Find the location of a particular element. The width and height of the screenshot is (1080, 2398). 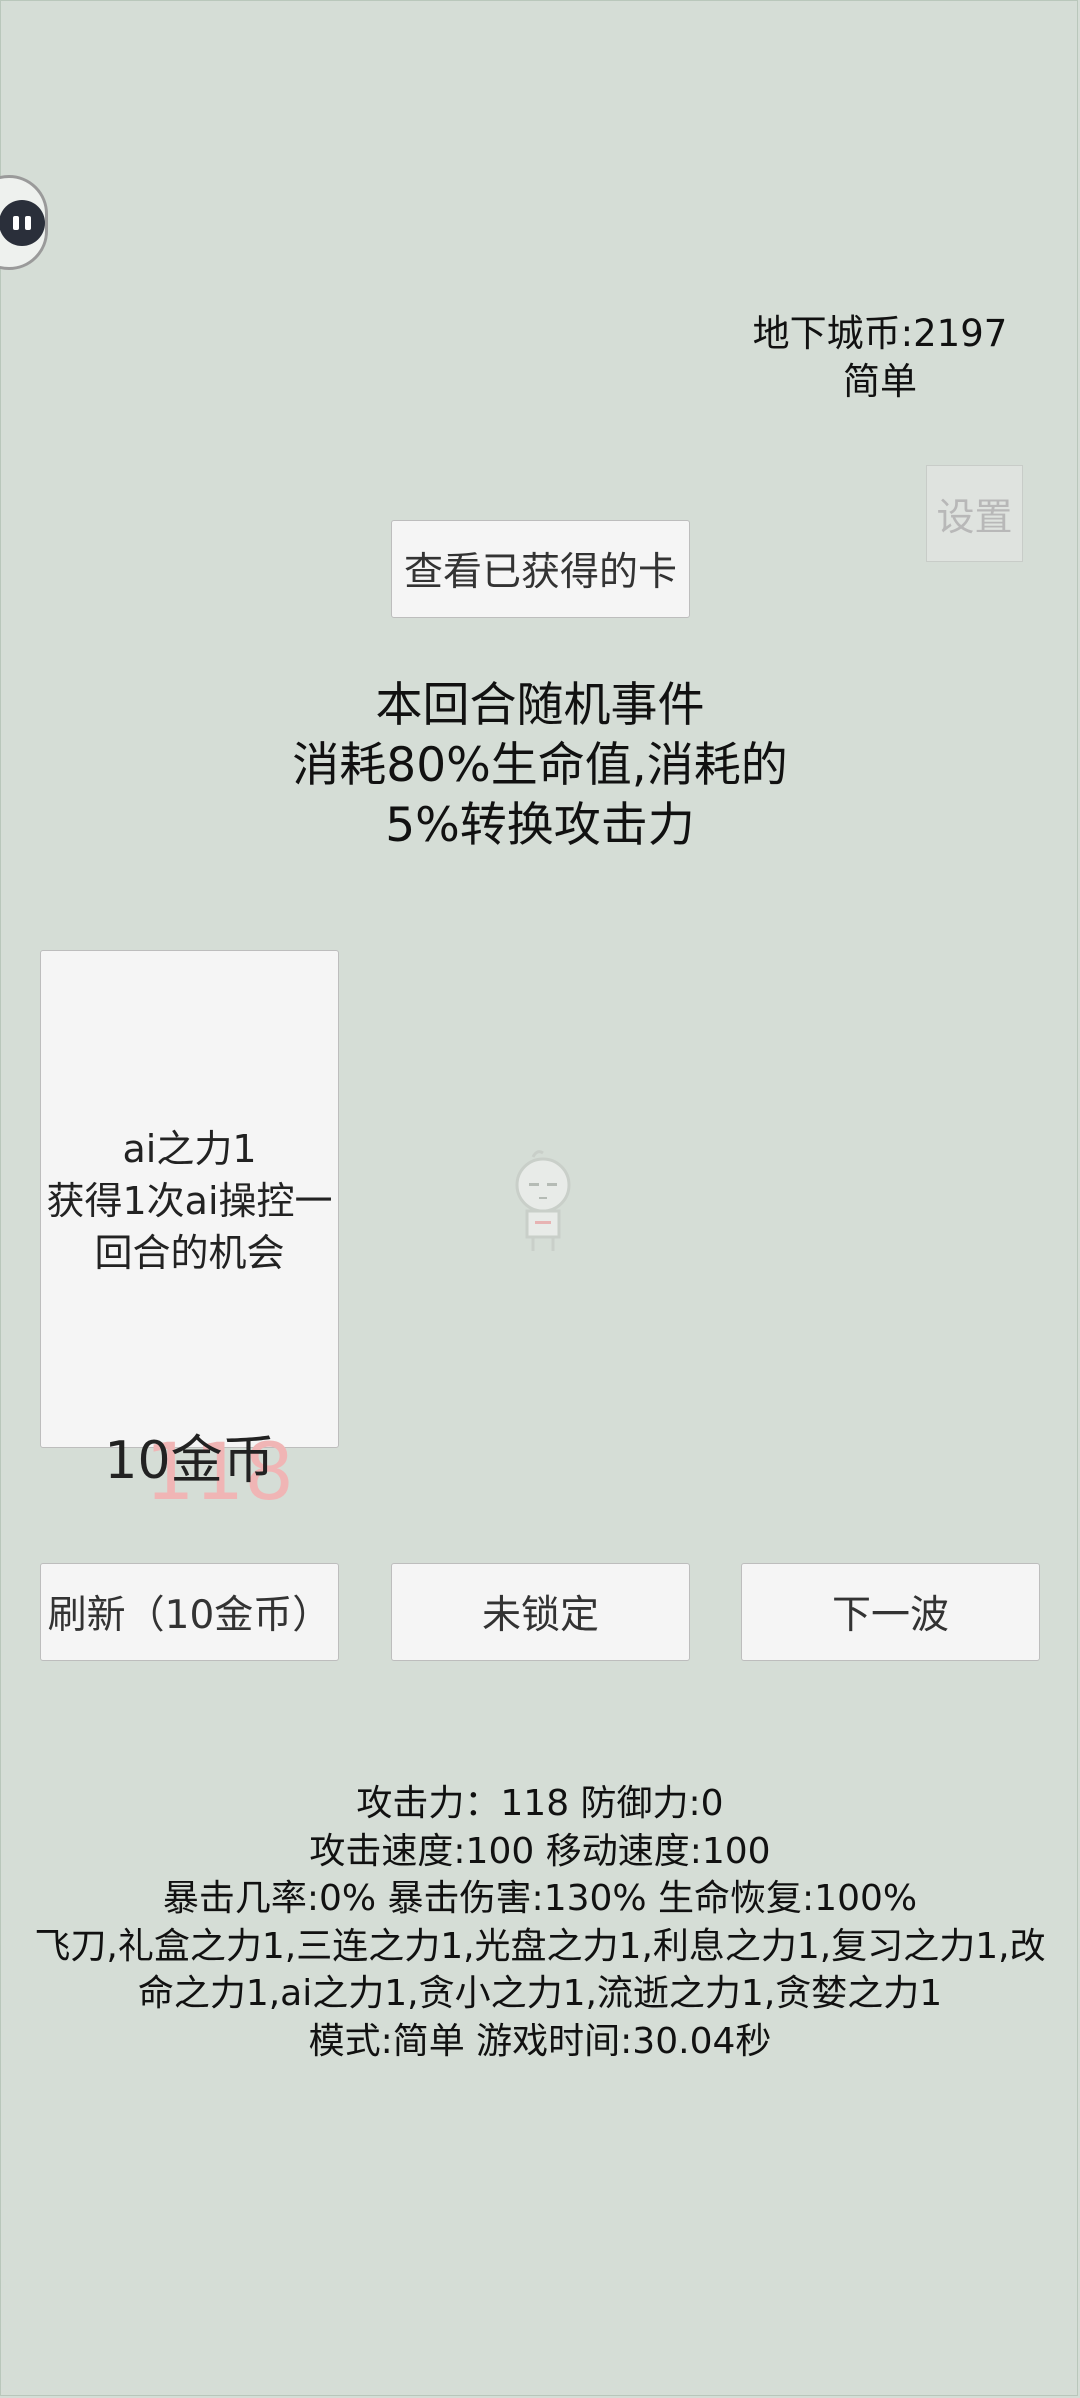

view-cards-button: 查看已获得的卡 is located at coordinates (540, 569).